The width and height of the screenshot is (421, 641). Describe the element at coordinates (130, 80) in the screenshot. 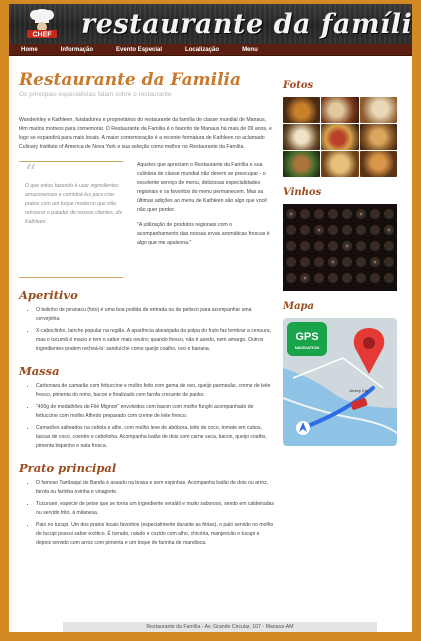

I see `page-title: Restaurante da Familia` at that location.